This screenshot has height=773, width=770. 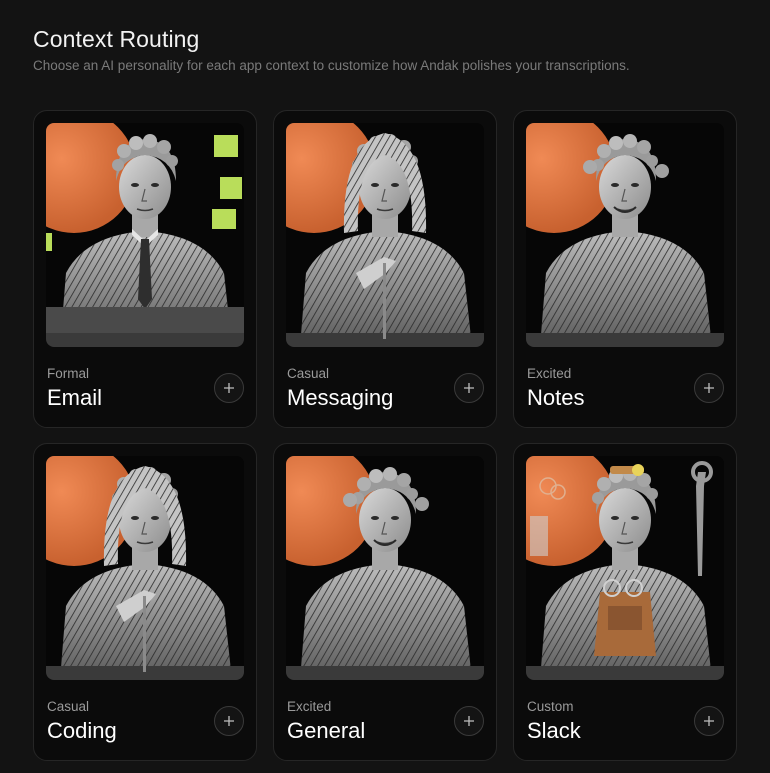 I want to click on context-name: Messaging, so click(x=340, y=397).